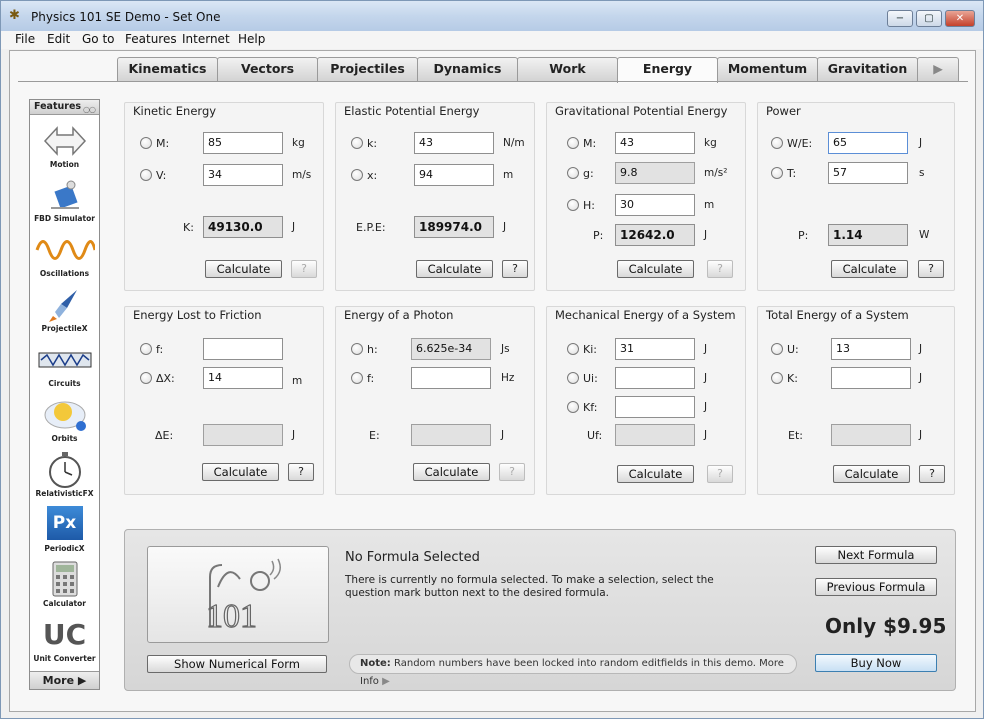 This screenshot has width=984, height=719. I want to click on fbd-block-icon, so click(64, 194).